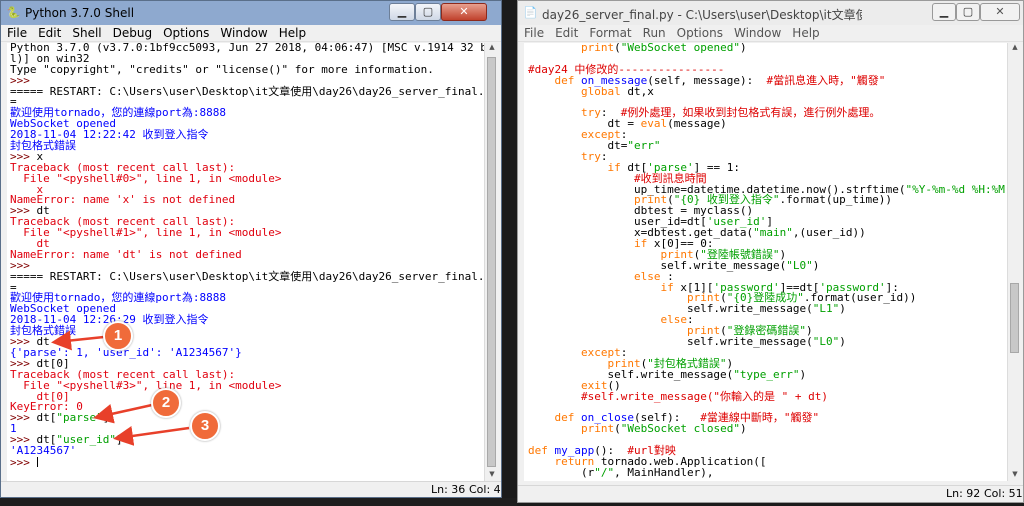  Describe the element at coordinates (205, 426) in the screenshot. I see `annotation-callout-3: 3` at that location.